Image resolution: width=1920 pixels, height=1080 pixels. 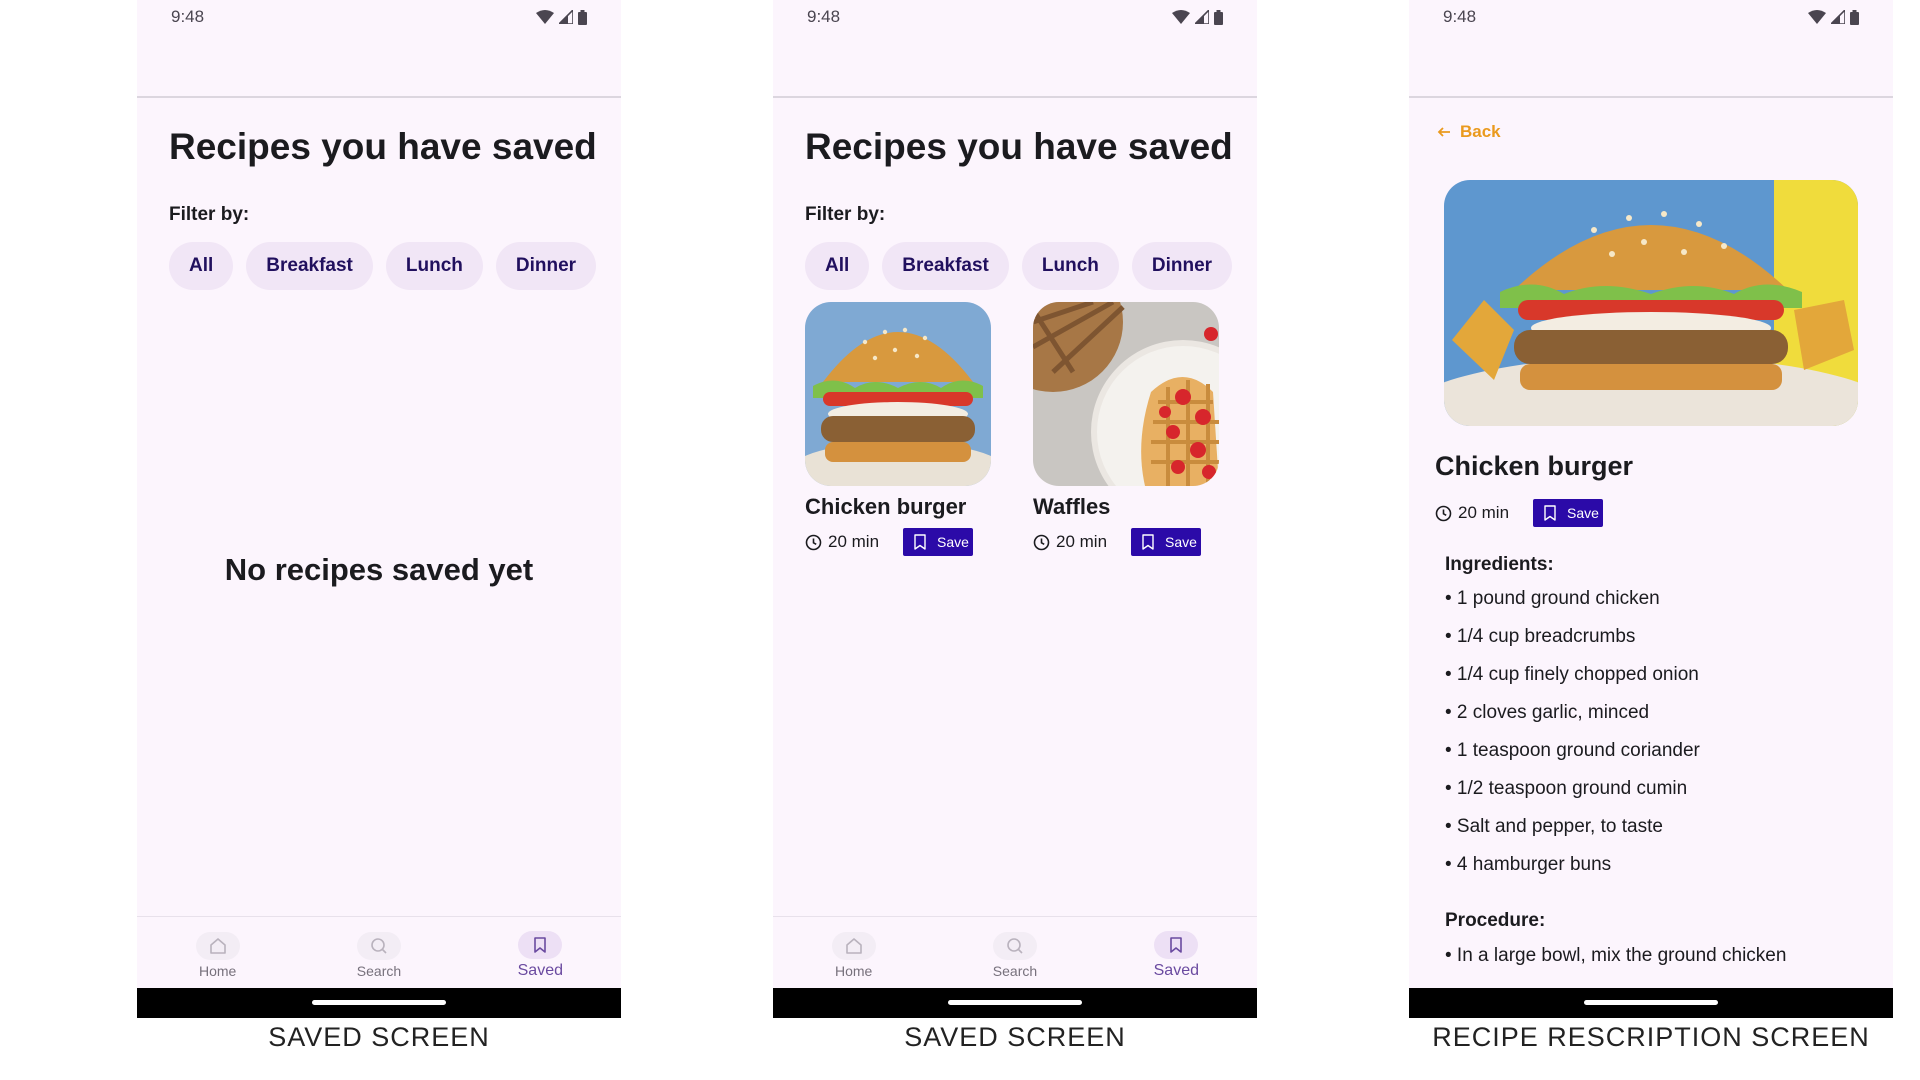 What do you see at coordinates (1495, 920) in the screenshot?
I see `procedure-heading: Procedure:` at bounding box center [1495, 920].